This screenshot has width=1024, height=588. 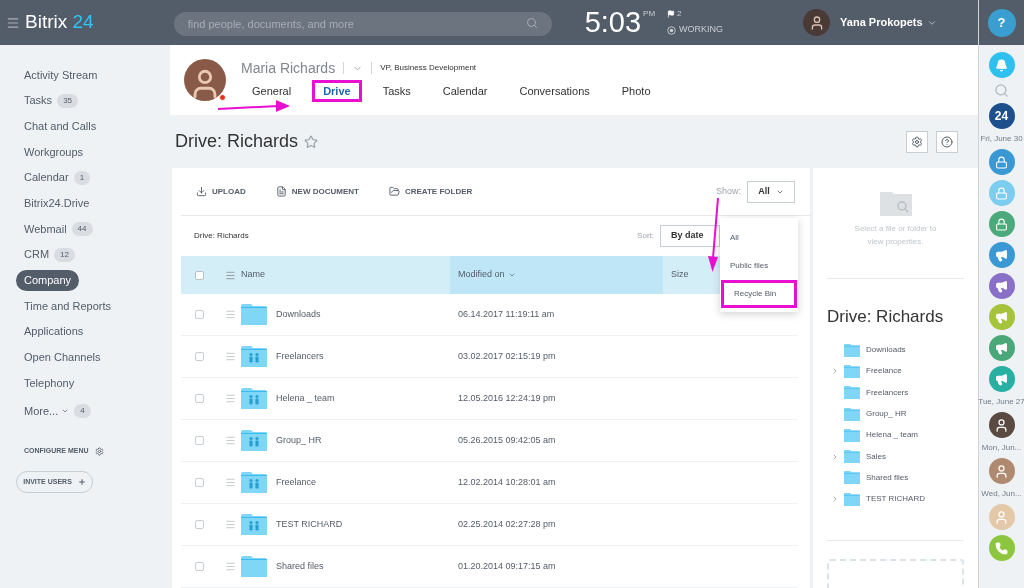 What do you see at coordinates (759, 238) in the screenshot?
I see `menu-item: All` at bounding box center [759, 238].